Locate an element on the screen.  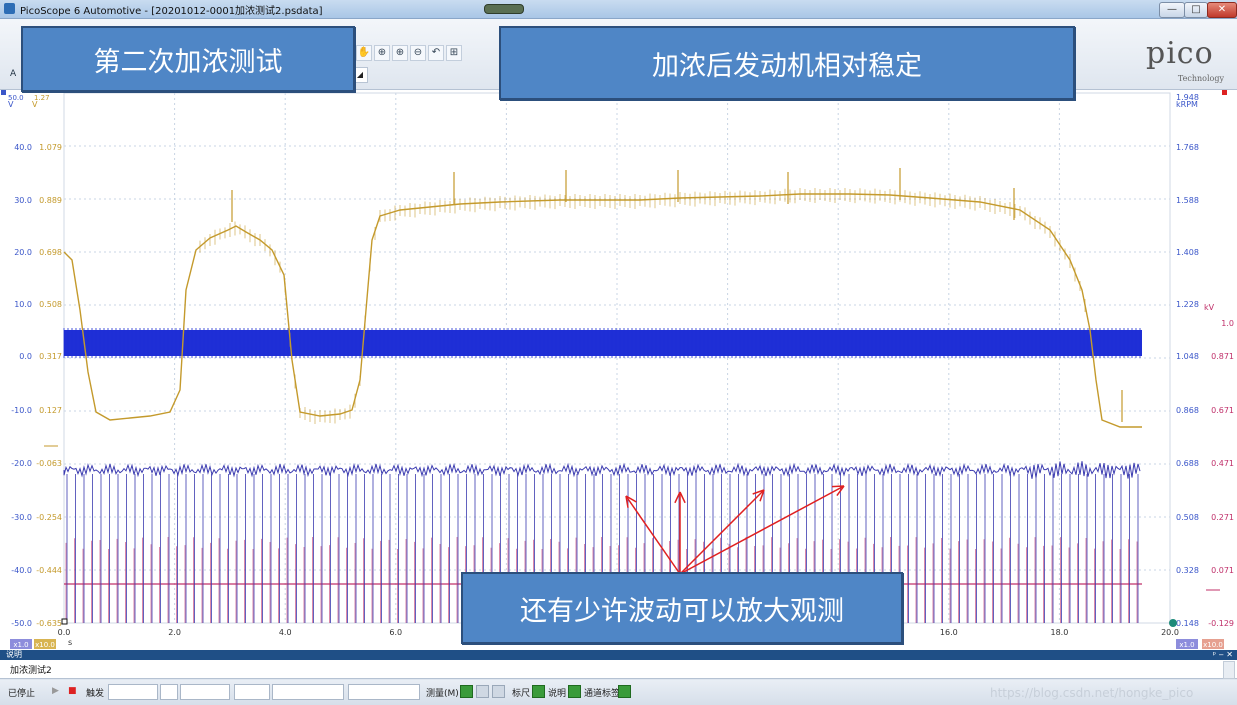
right-tick-rpm: 0.688 is located at coordinates (1187, 463).